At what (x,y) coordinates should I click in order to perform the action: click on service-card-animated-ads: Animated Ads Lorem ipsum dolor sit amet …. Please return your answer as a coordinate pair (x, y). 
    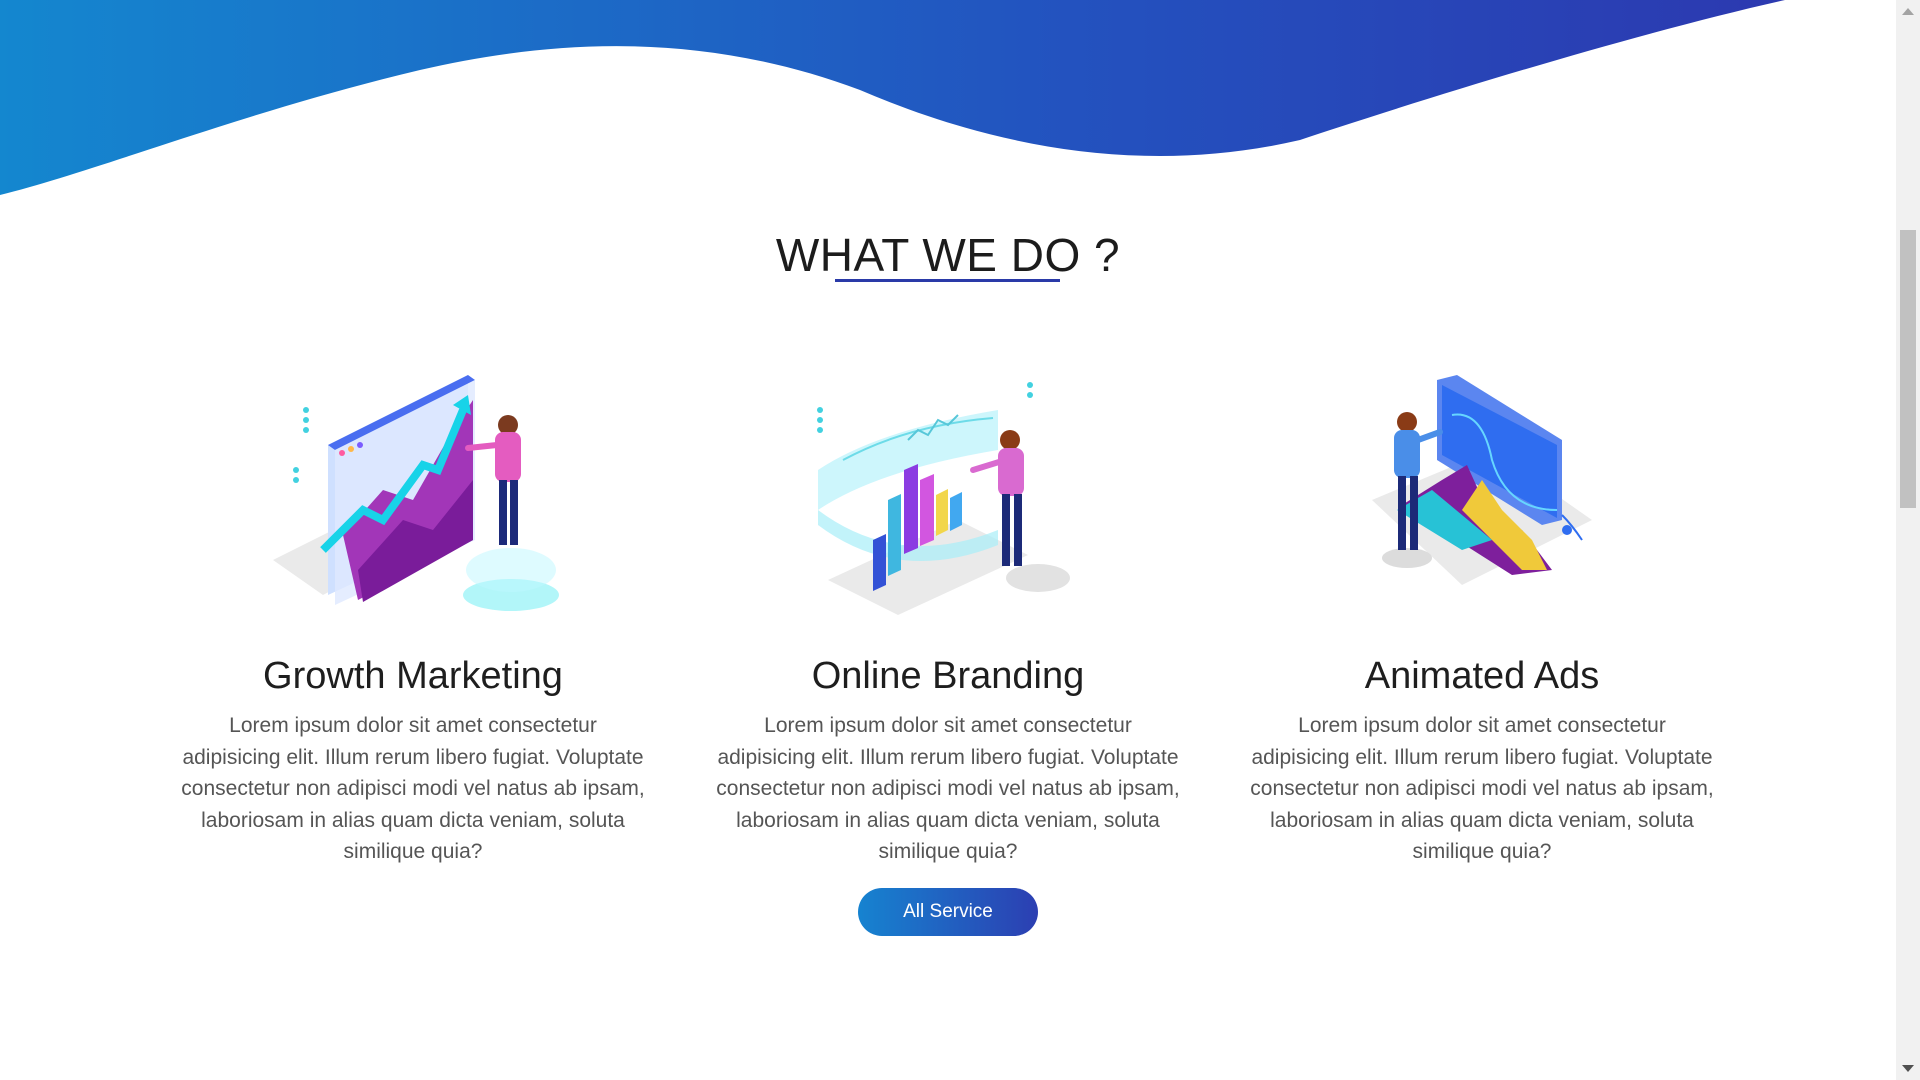
    Looking at the image, I should click on (1482, 616).